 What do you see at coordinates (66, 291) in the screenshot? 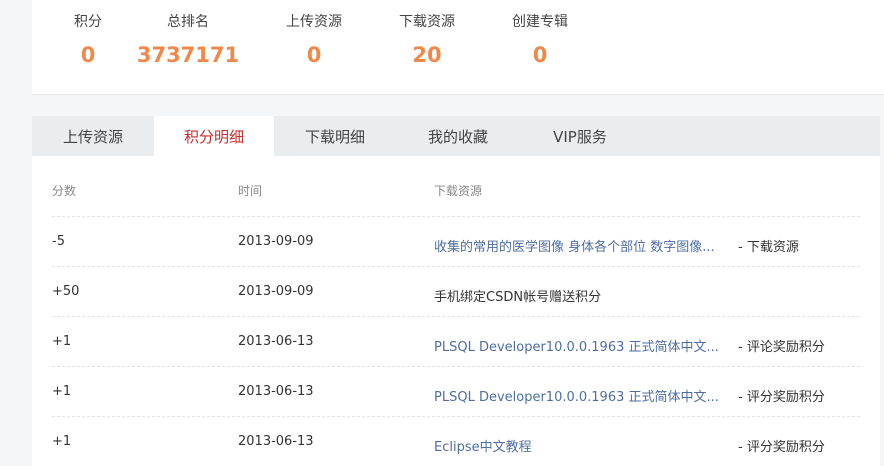
I see `row-score: +50` at bounding box center [66, 291].